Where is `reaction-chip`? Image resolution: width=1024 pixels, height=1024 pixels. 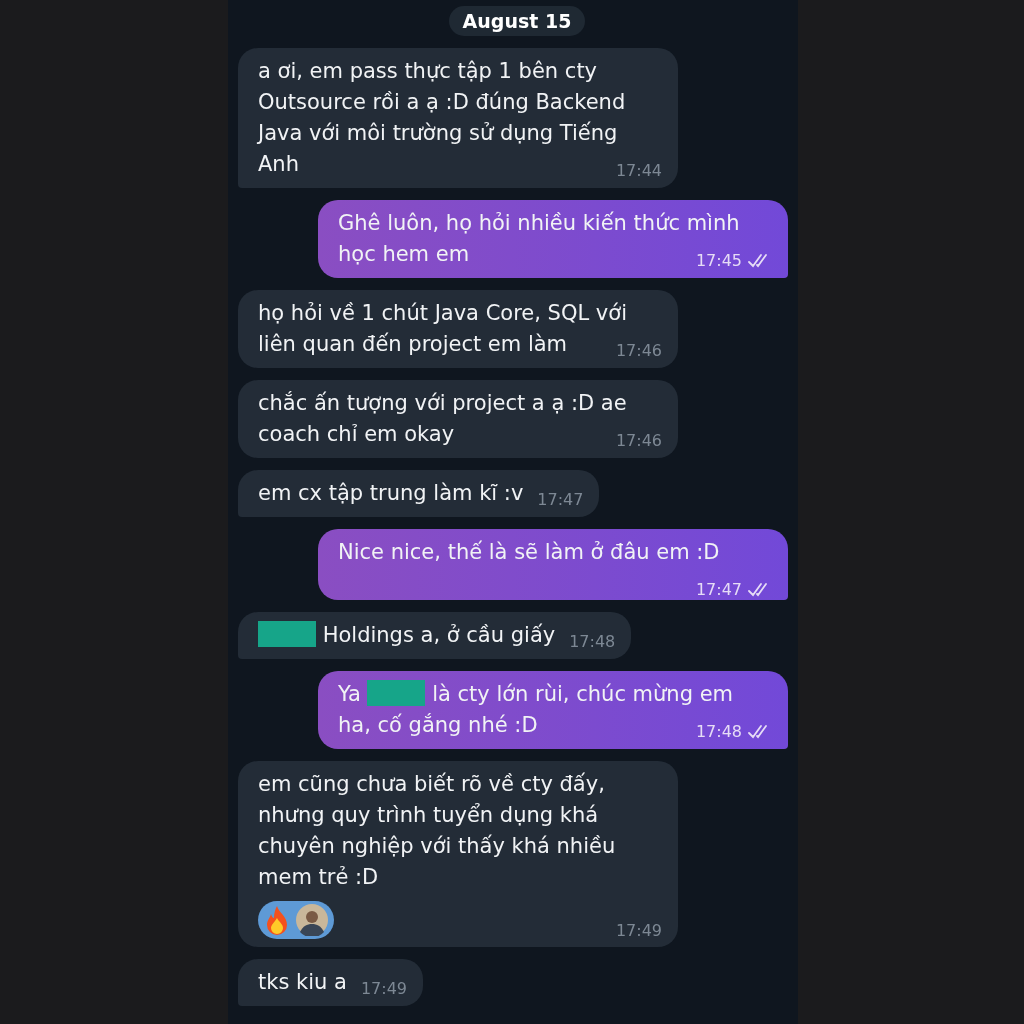 reaction-chip is located at coordinates (296, 920).